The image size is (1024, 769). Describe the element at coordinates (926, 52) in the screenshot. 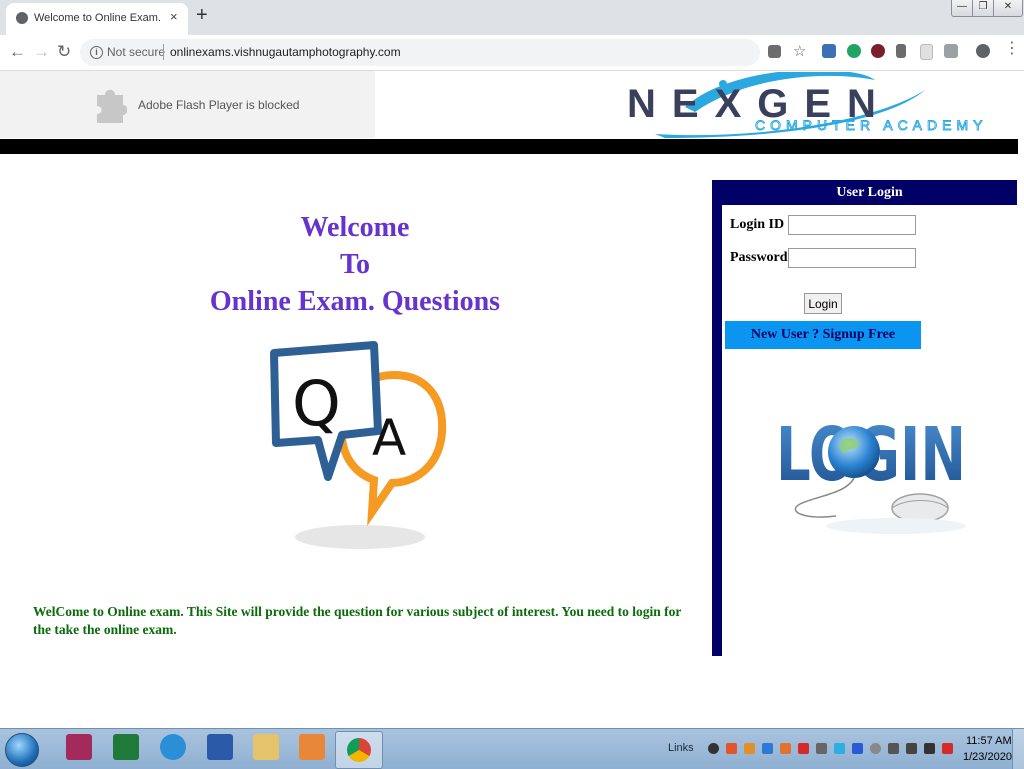

I see `extension-doc-icon` at that location.